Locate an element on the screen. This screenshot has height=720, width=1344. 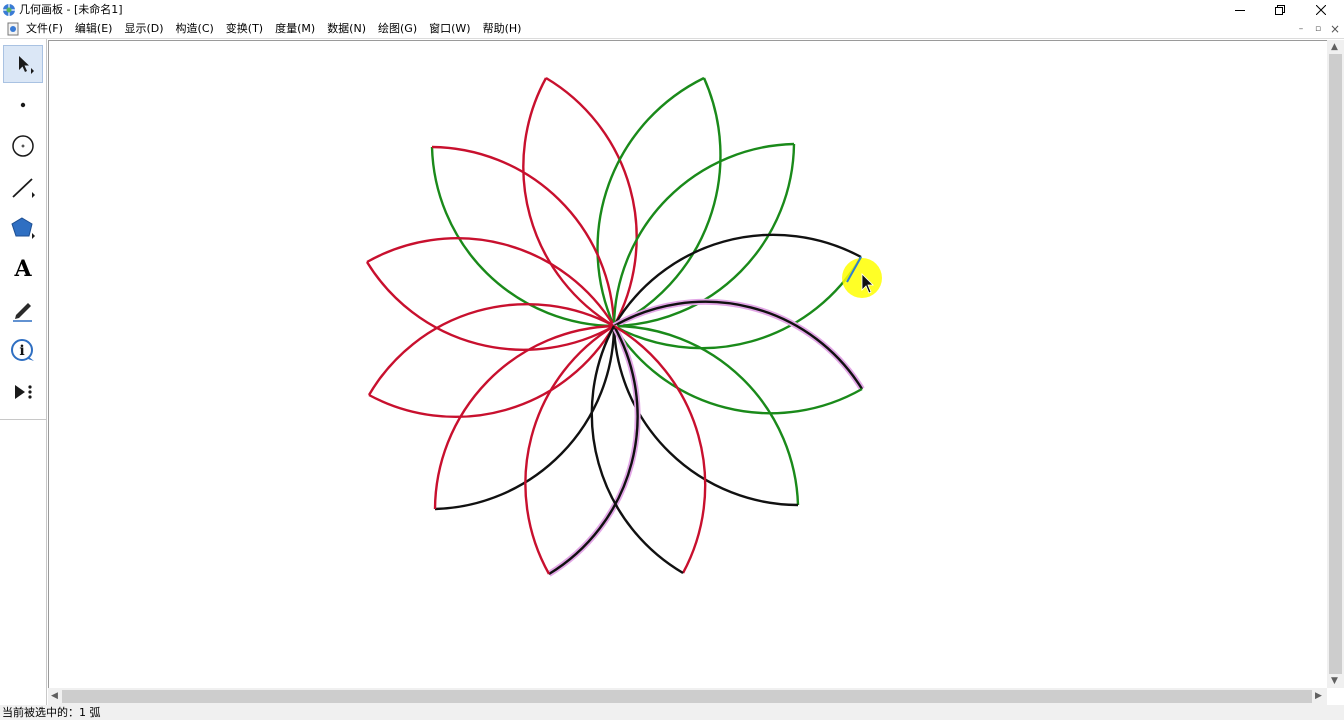
arrow-select-tool is located at coordinates (23, 64).